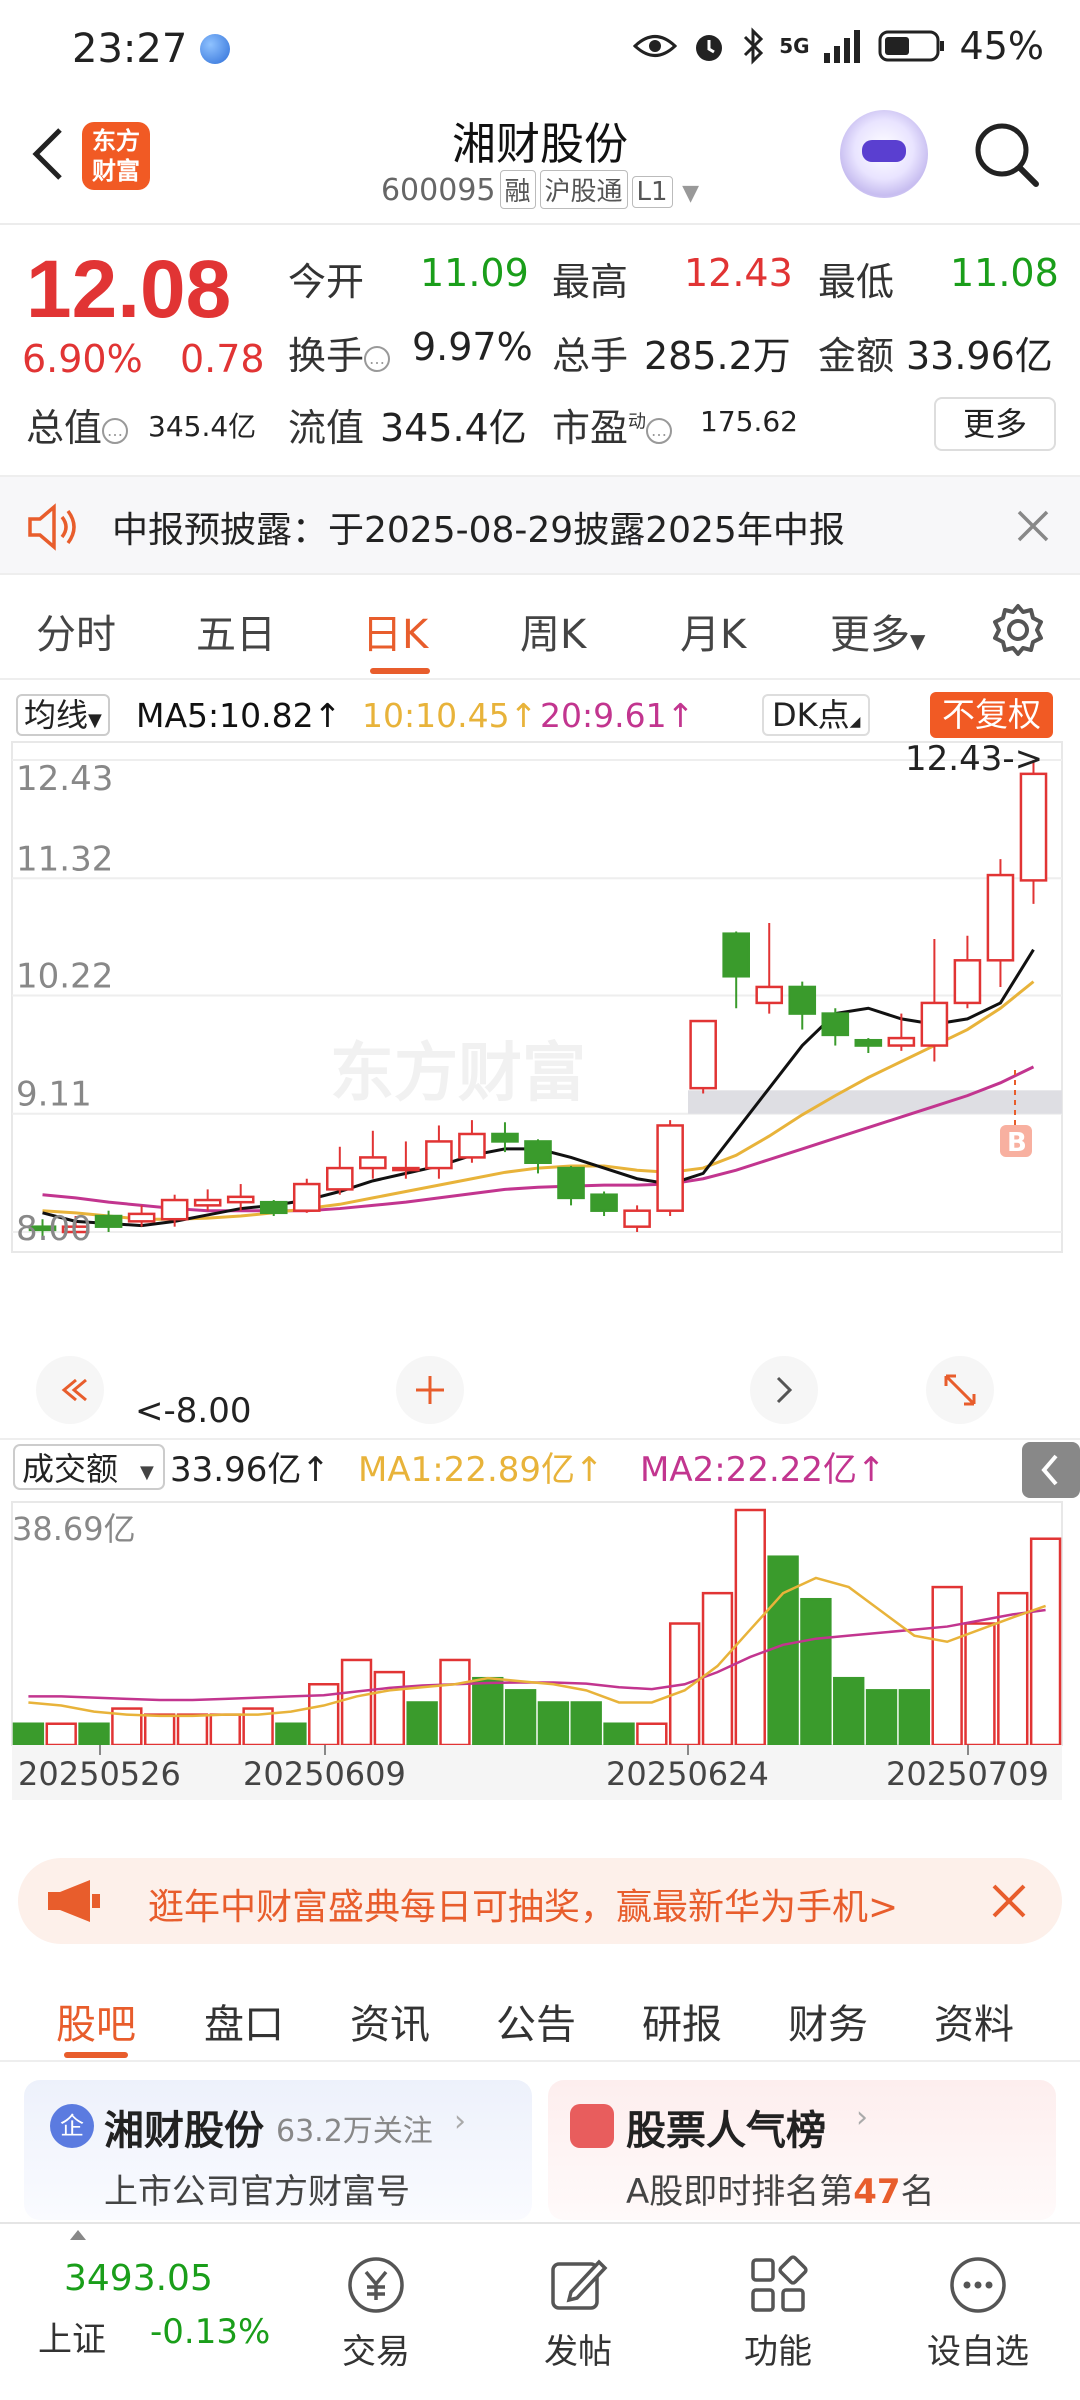 The width and height of the screenshot is (1080, 2400). What do you see at coordinates (236, 631) in the screenshot?
I see `tab-five-day: 五日` at bounding box center [236, 631].